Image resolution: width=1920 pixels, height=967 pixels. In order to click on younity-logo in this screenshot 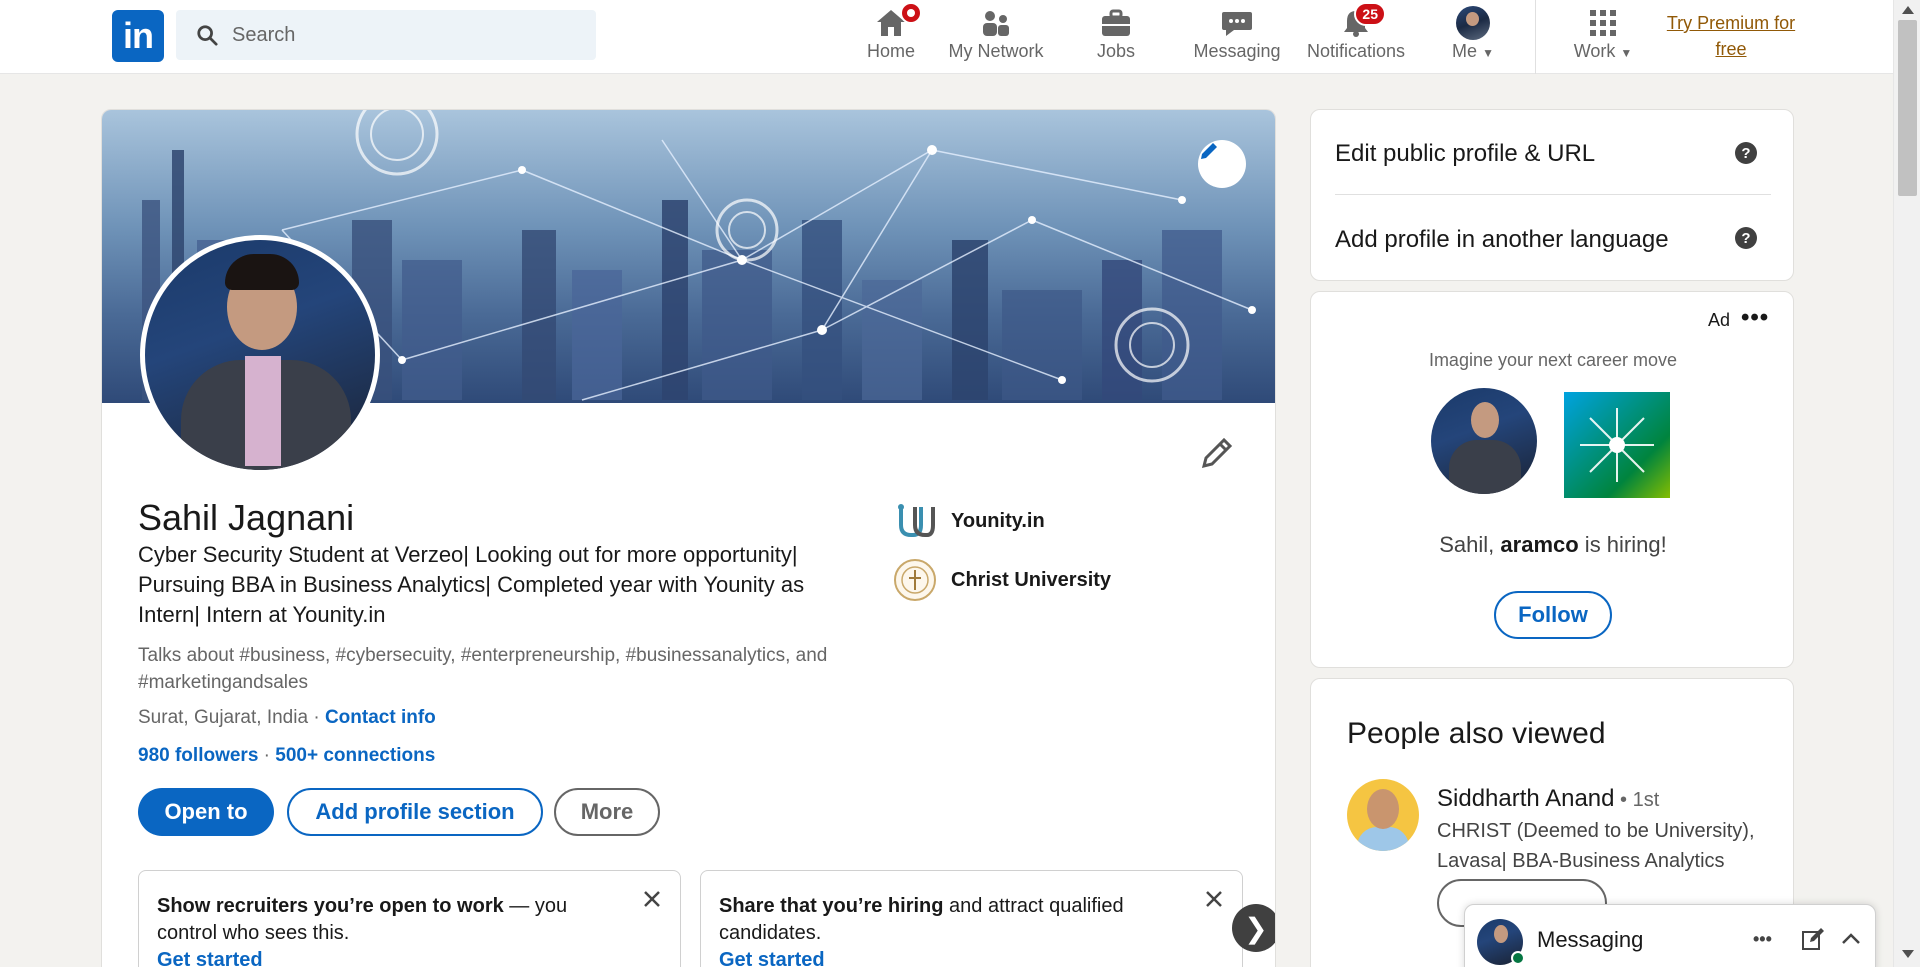, I will do `click(915, 521)`.